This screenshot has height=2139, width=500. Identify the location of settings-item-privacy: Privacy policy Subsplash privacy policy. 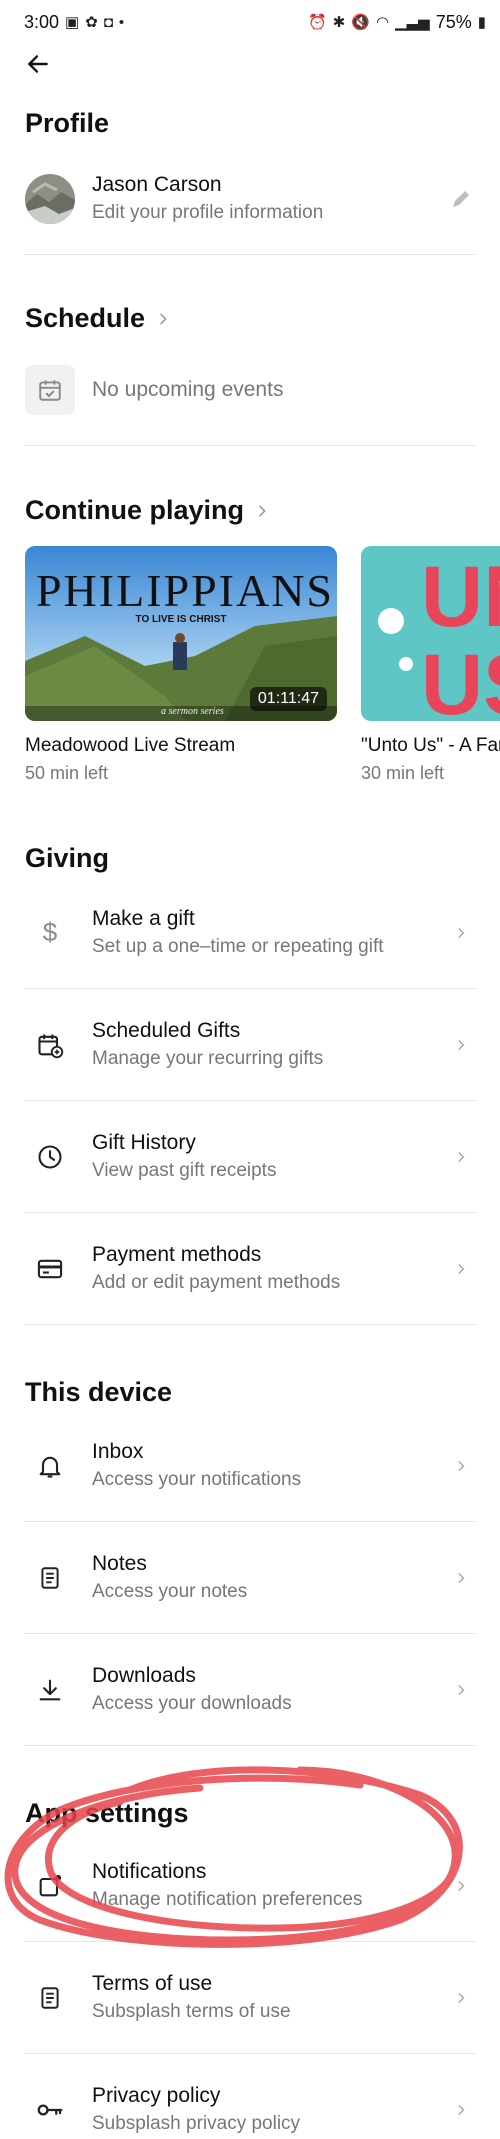
(250, 2096).